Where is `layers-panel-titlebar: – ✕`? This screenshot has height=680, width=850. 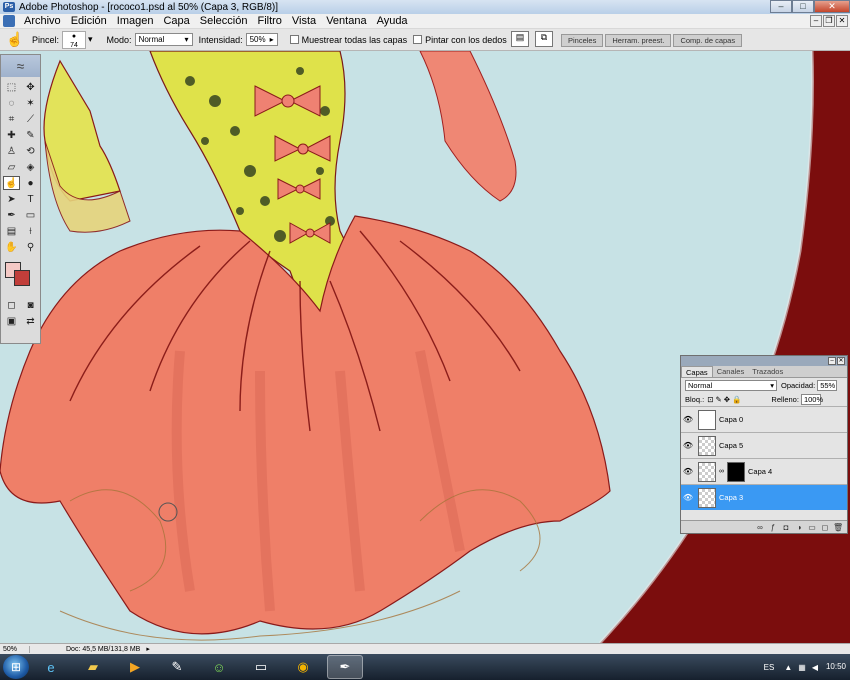
layers-panel-titlebar: – ✕ is located at coordinates (764, 361).